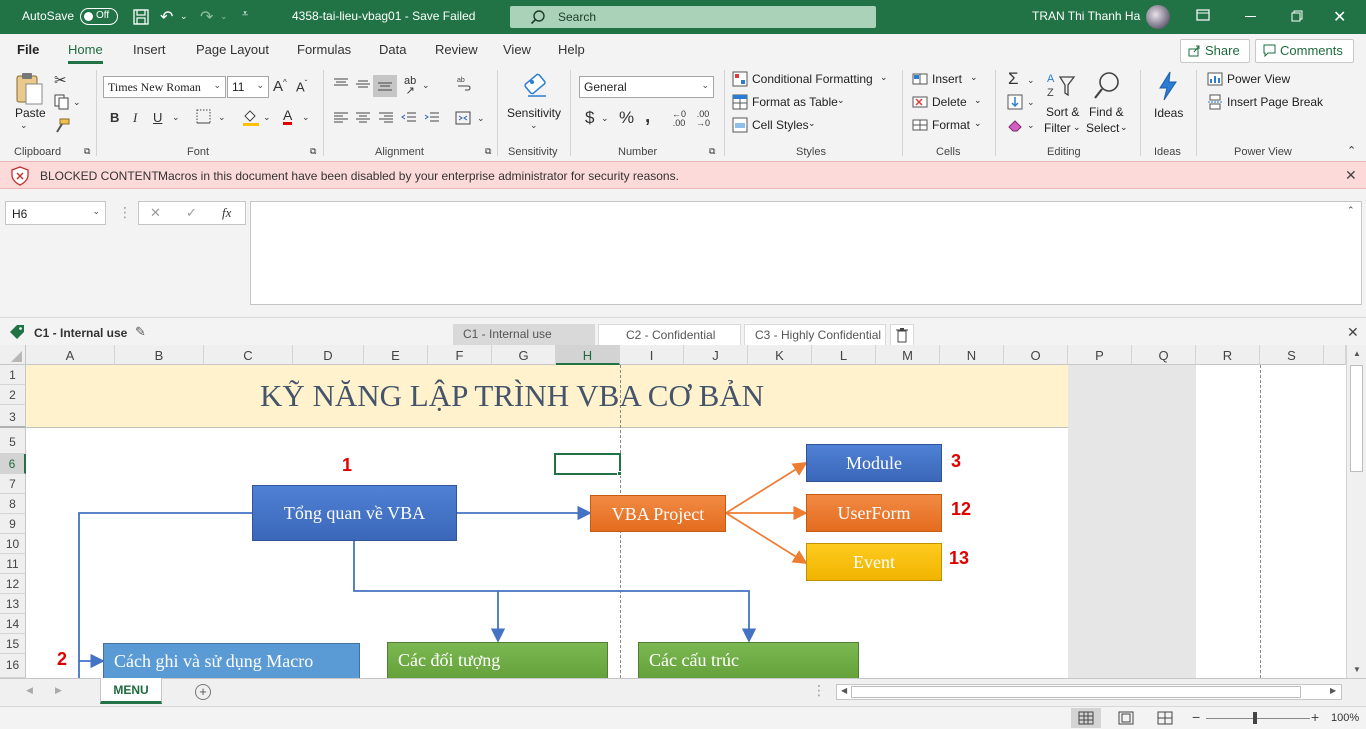  What do you see at coordinates (806, 253) in the screenshot?
I see `formula-input` at bounding box center [806, 253].